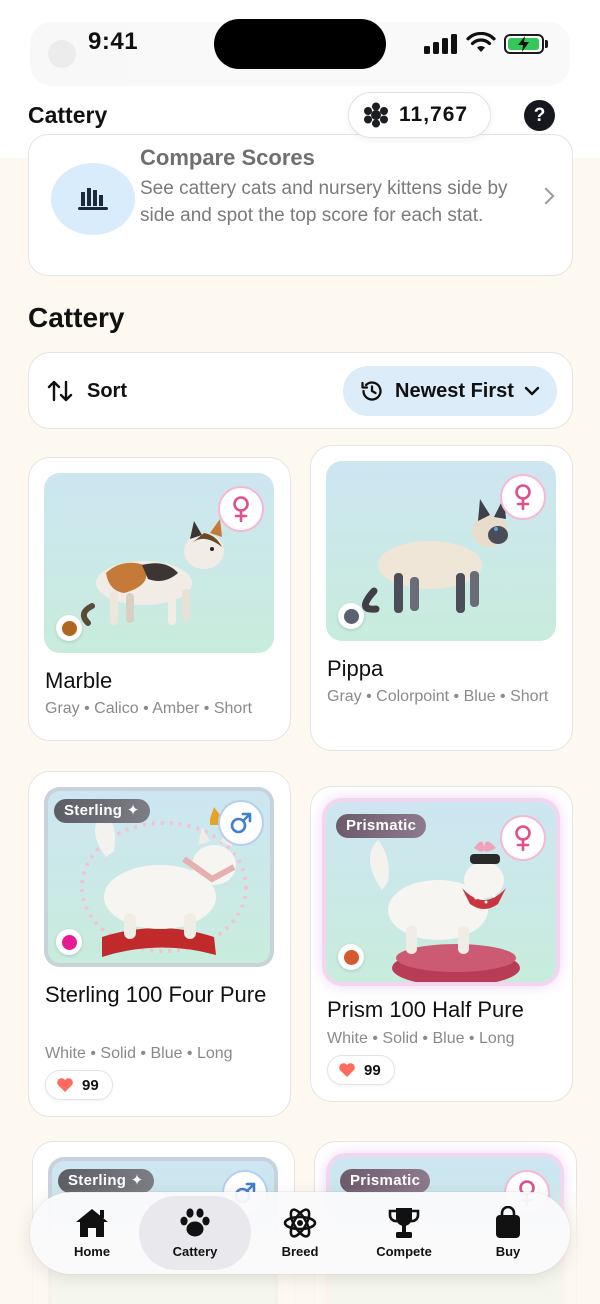 The width and height of the screenshot is (600, 1304). I want to click on sort-label: Sort, so click(107, 390).